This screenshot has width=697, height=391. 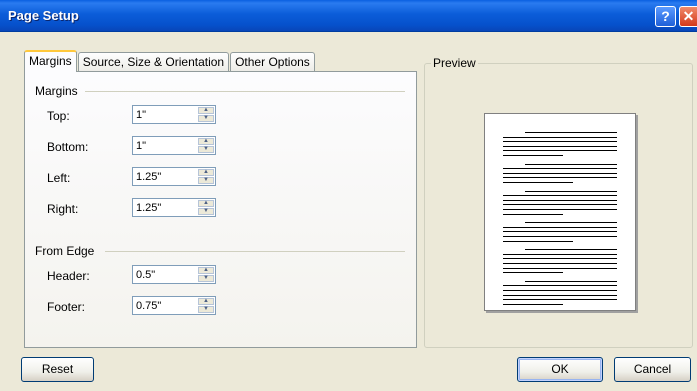 I want to click on header-spinner: ▲ ▼, so click(x=174, y=274).